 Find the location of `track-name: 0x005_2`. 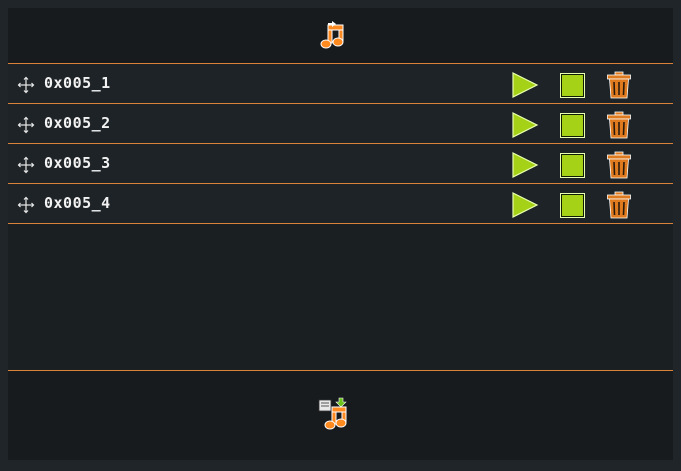

track-name: 0x005_2 is located at coordinates (77, 123).